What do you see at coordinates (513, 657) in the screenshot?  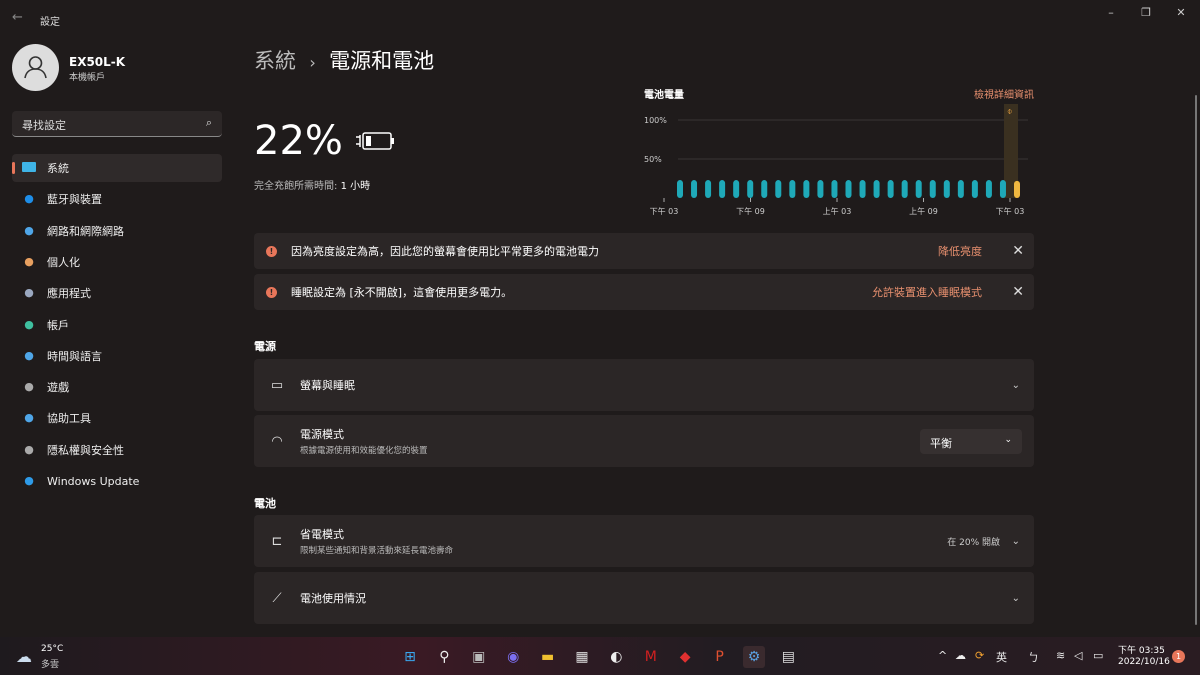 I see `teams-chat-icon: ◉` at bounding box center [513, 657].